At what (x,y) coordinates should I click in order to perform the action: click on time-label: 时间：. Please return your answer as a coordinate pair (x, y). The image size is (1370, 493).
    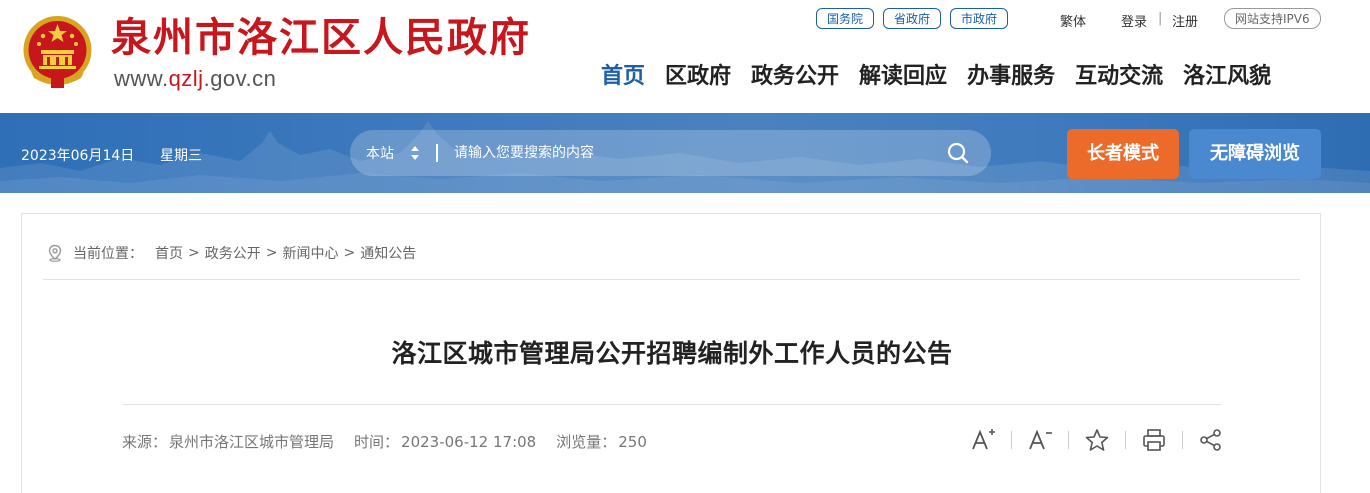
    Looking at the image, I should click on (377, 442).